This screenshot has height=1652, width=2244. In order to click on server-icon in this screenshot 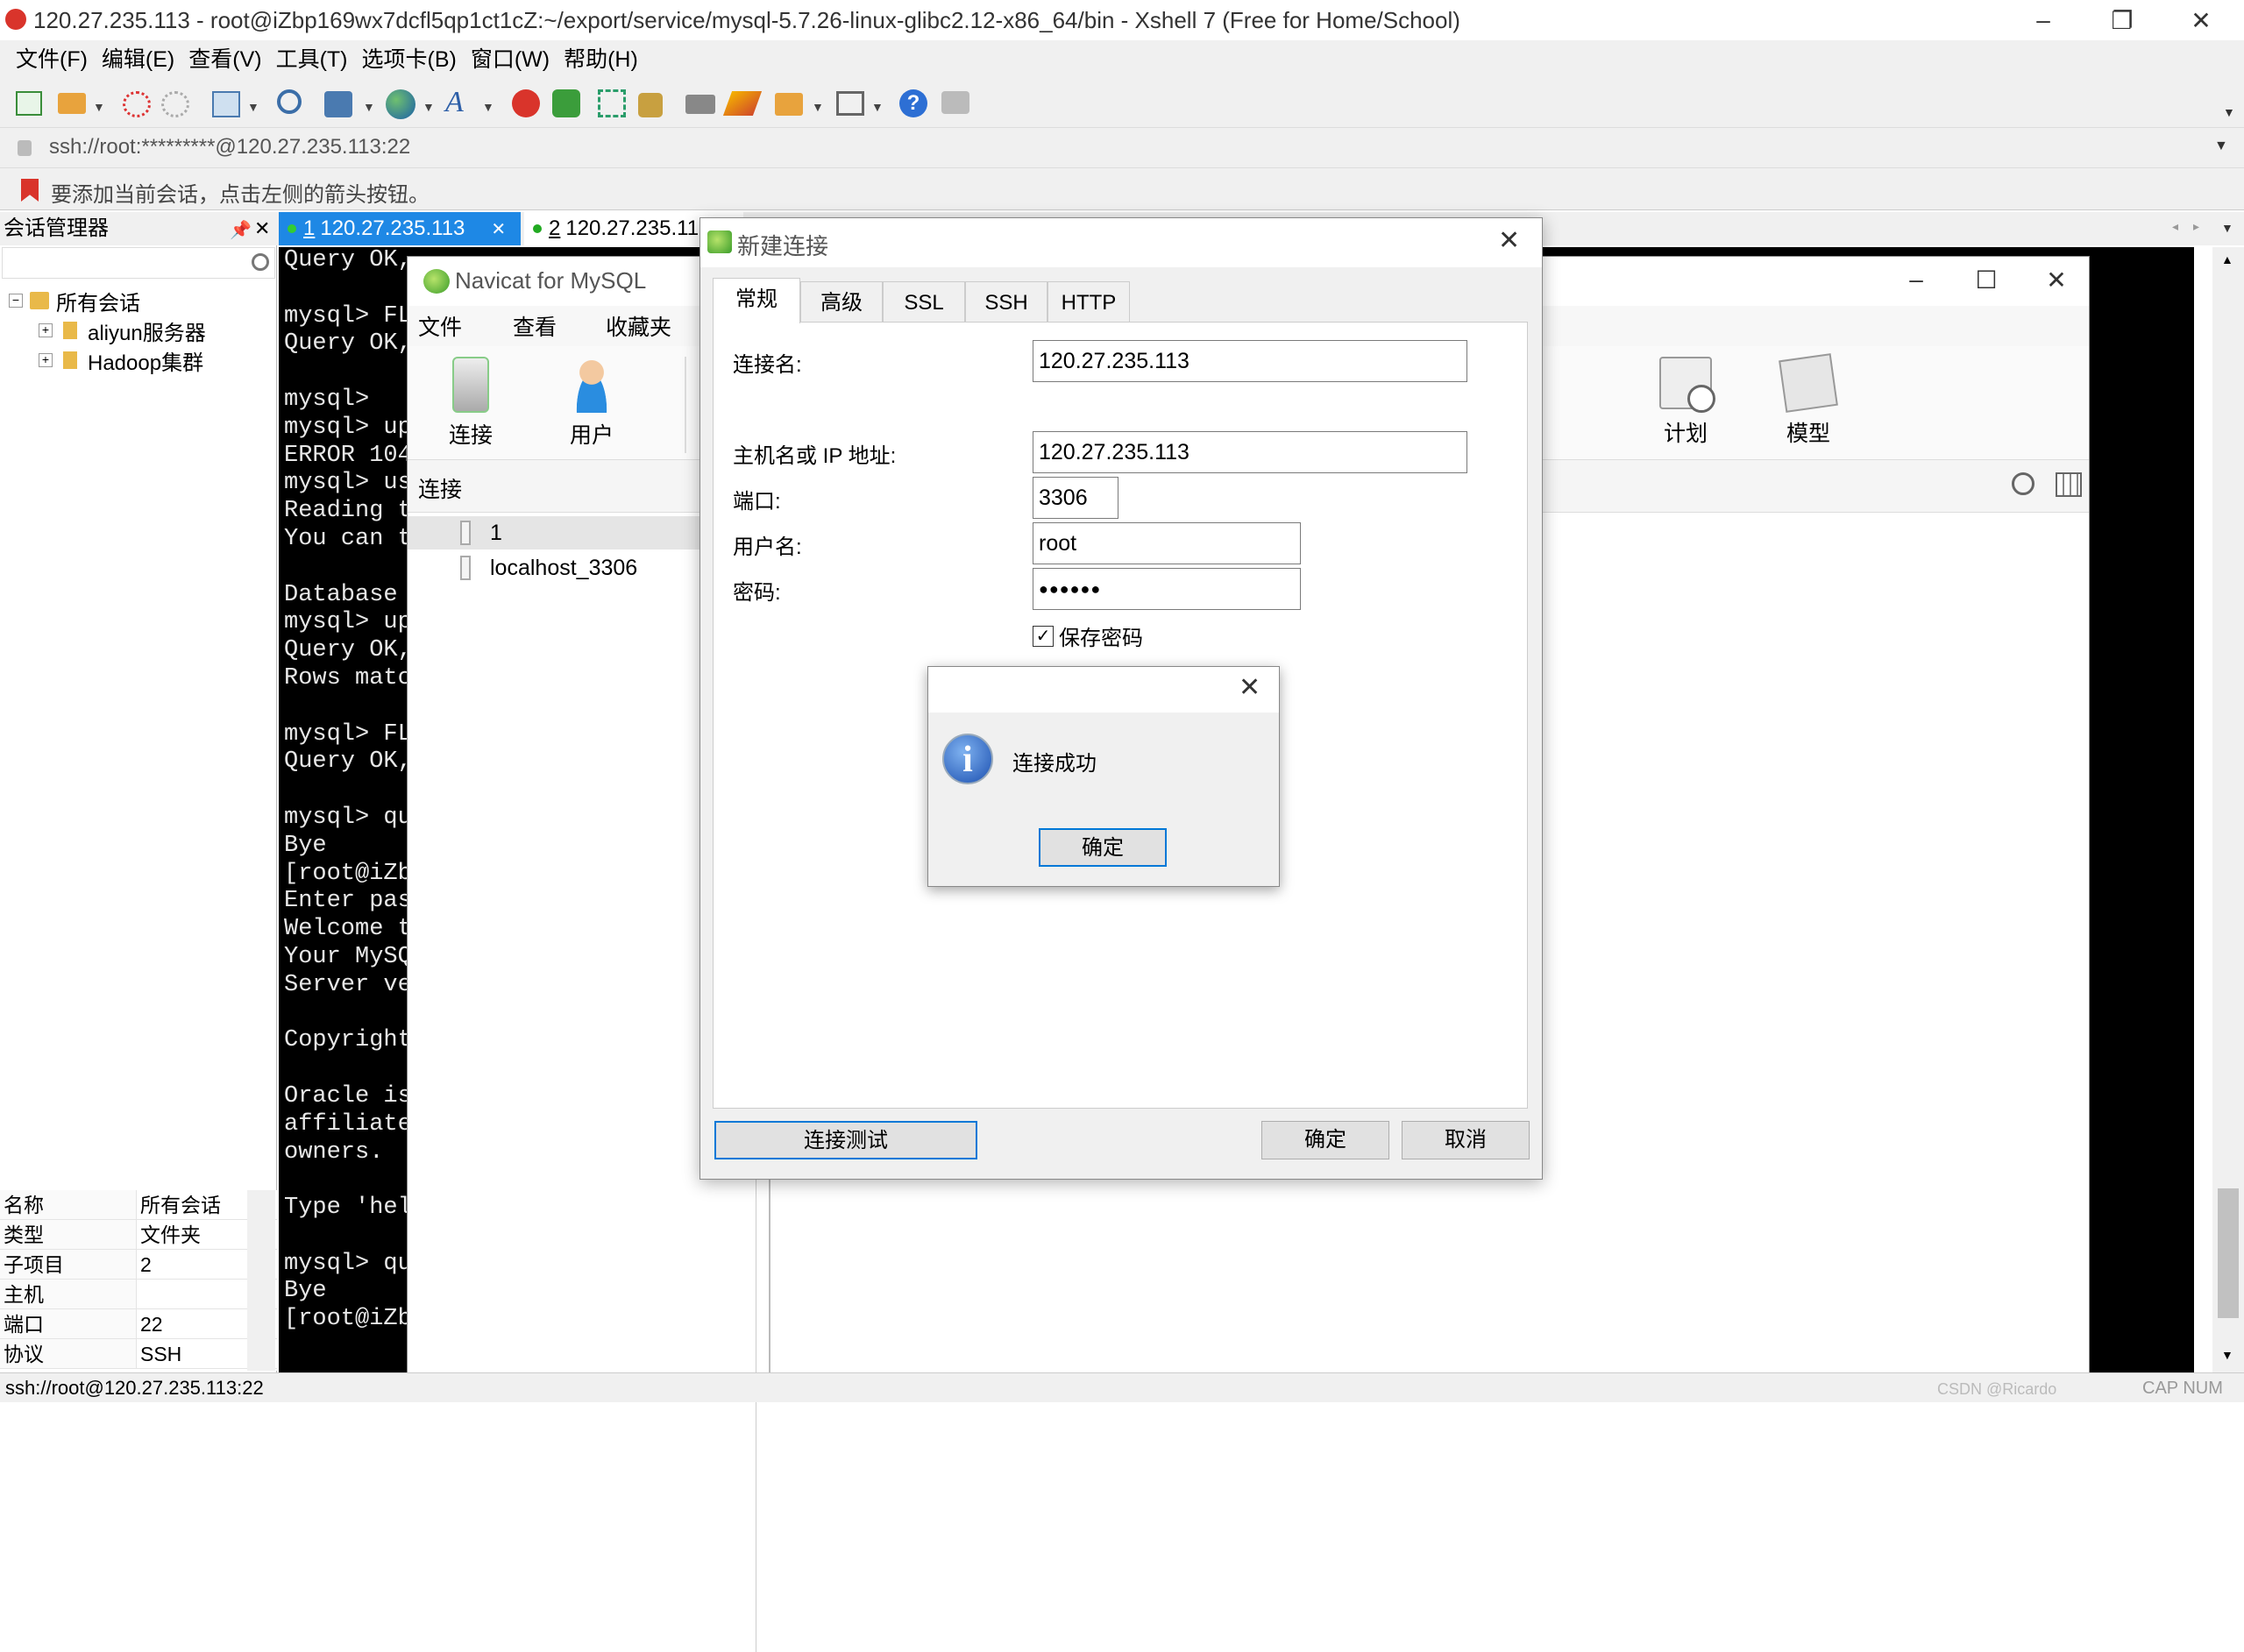, I will do `click(466, 568)`.